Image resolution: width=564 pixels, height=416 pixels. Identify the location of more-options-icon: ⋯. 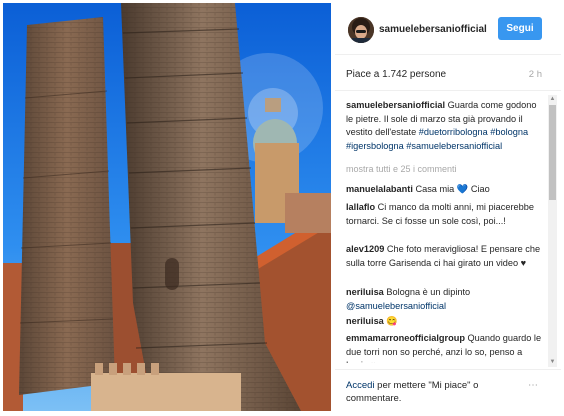
(533, 385).